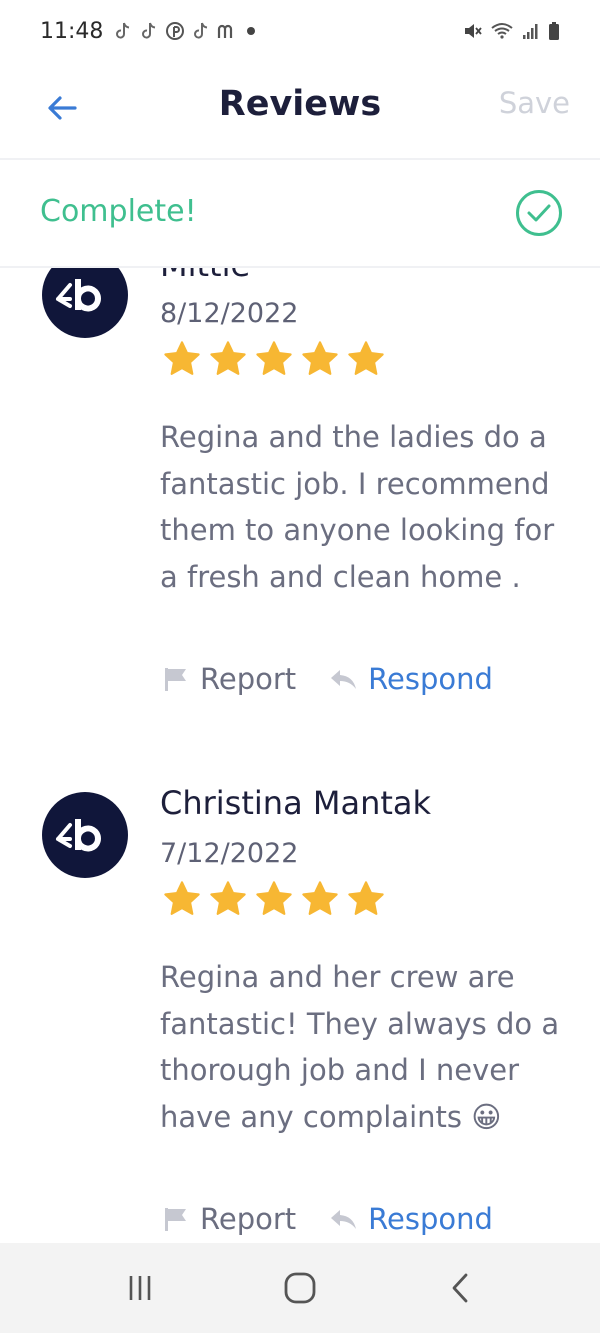  I want to click on system-navigation-bar, so click(300, 1288).